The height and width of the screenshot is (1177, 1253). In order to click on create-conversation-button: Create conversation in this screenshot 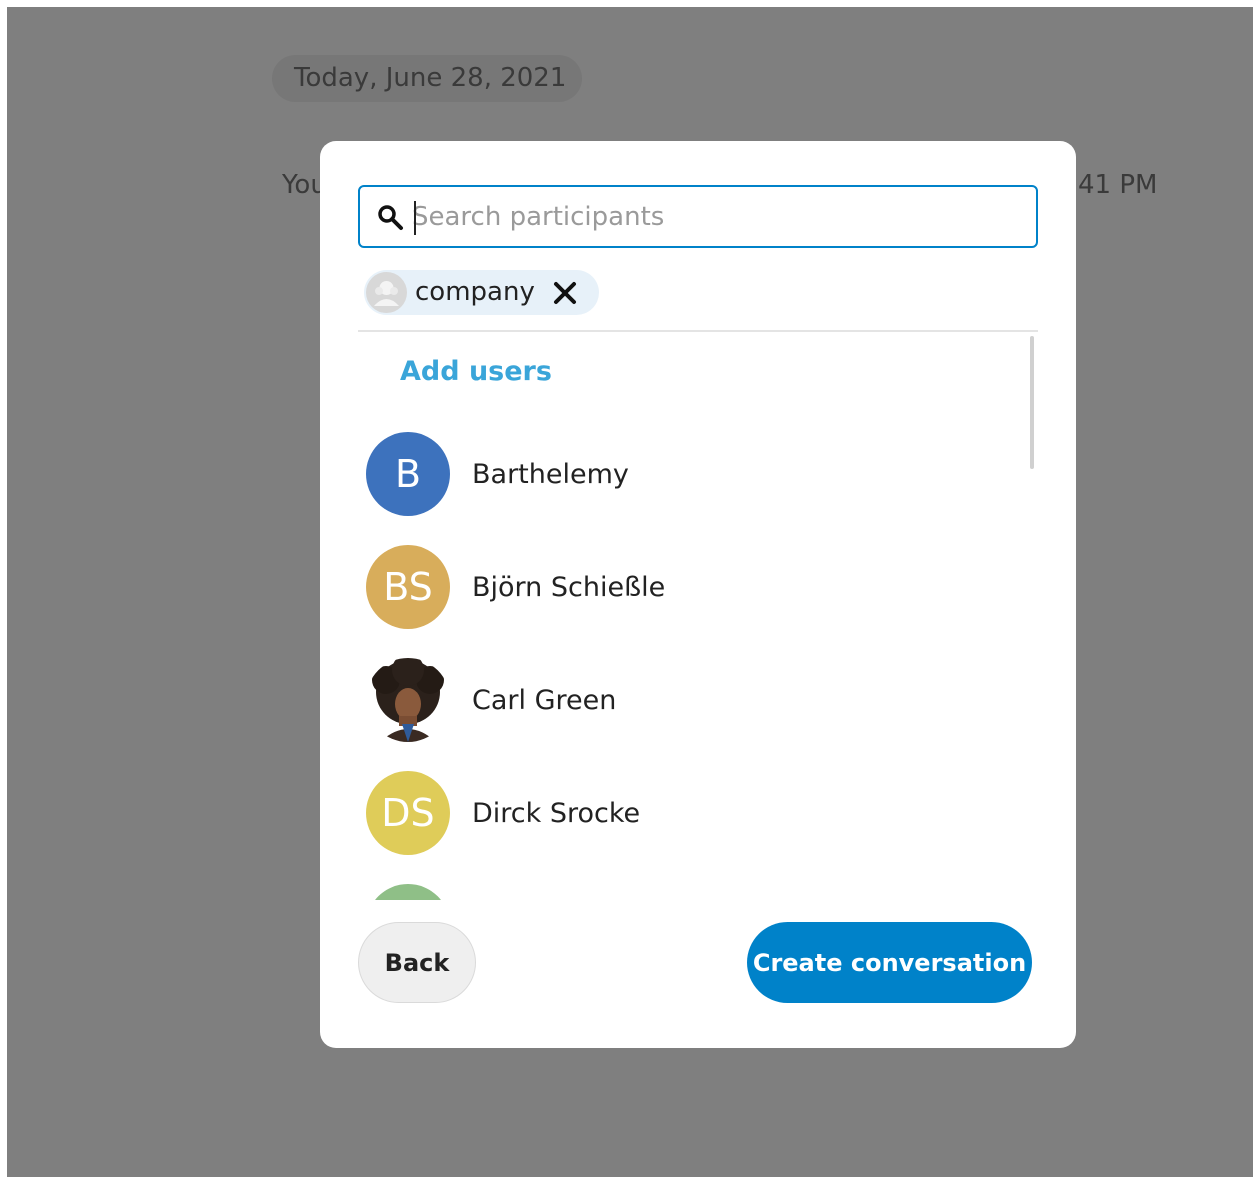, I will do `click(889, 962)`.